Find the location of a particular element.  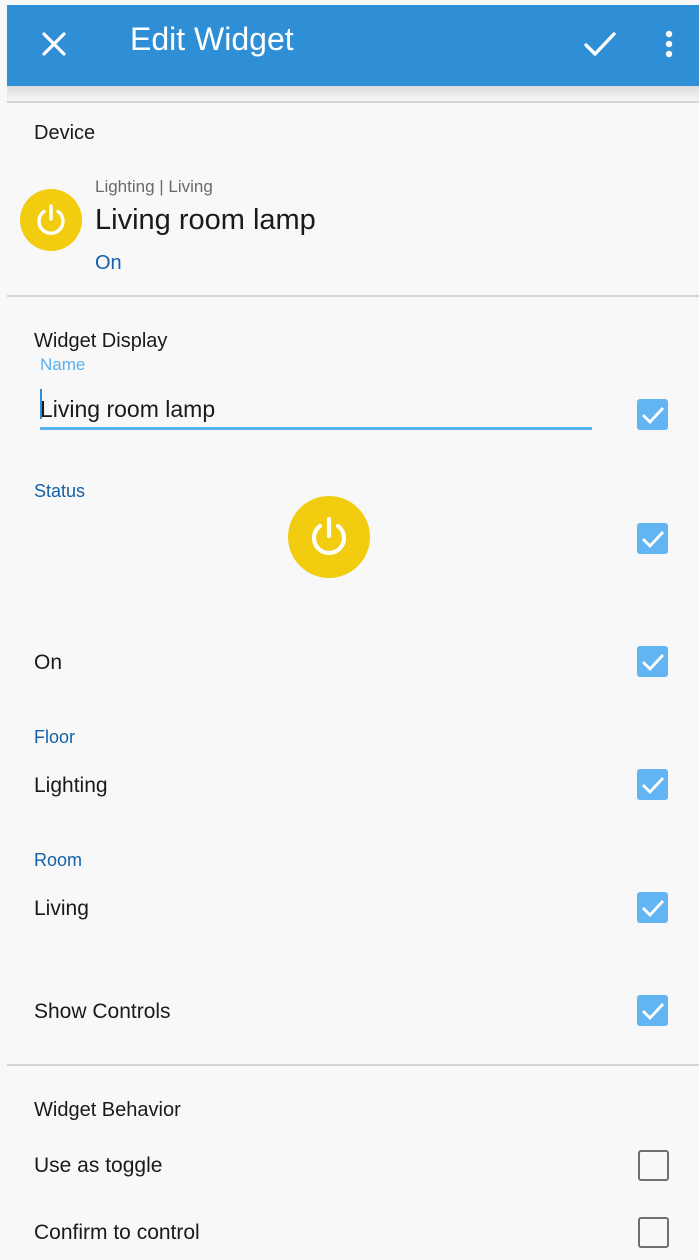

name-checkbox is located at coordinates (652, 414).